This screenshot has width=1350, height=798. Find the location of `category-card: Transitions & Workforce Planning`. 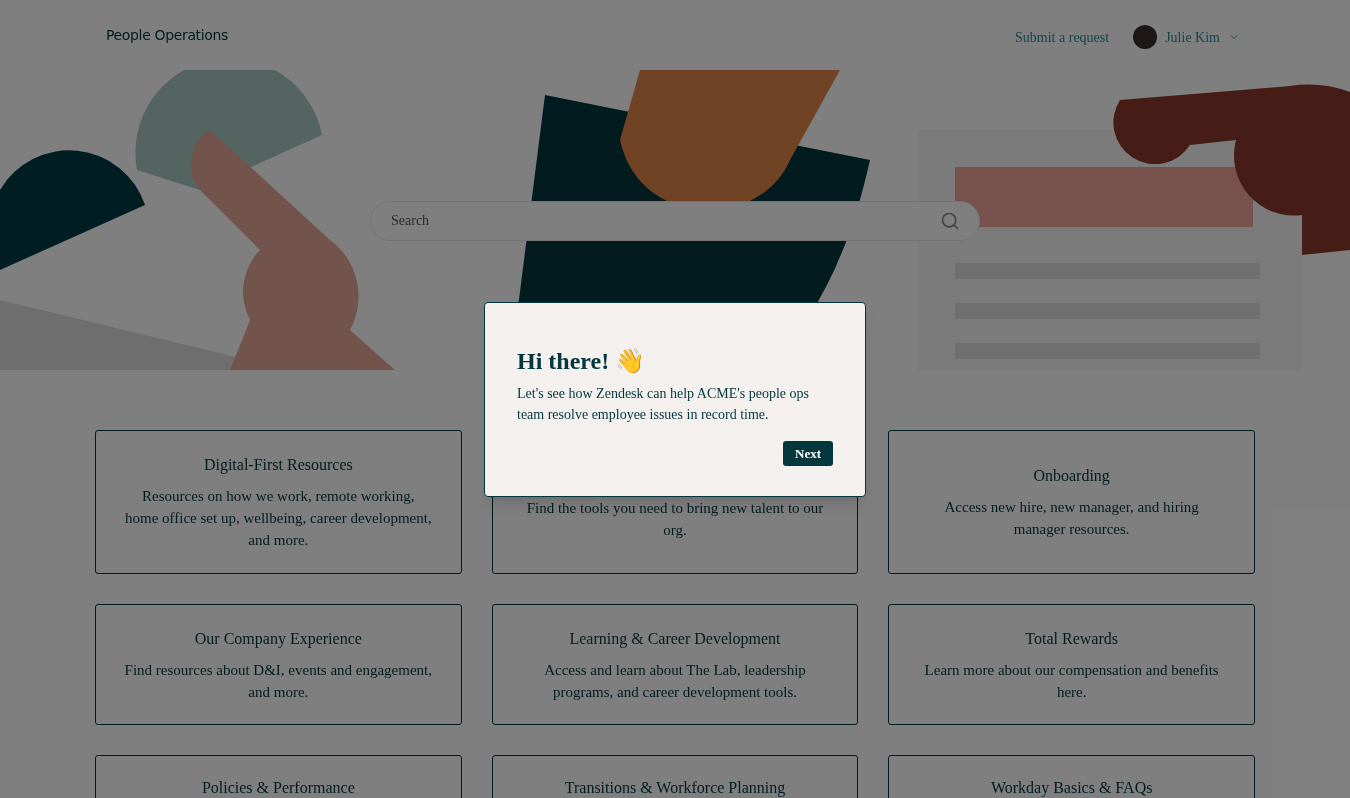

category-card: Transitions & Workforce Planning is located at coordinates (675, 776).